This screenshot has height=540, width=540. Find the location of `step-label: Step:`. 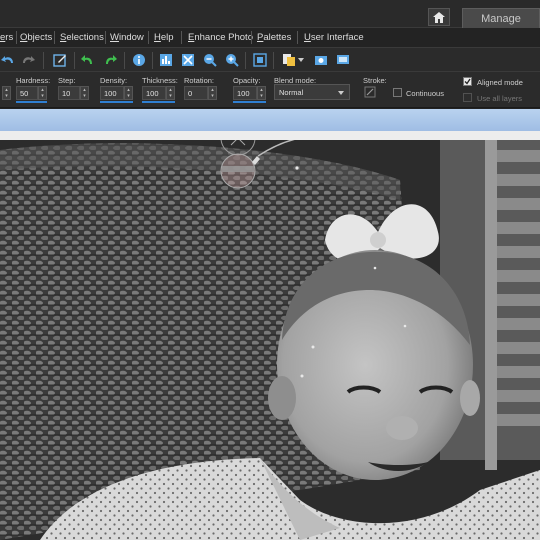

step-label: Step: is located at coordinates (67, 80).